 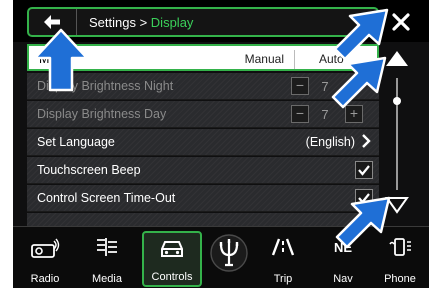 I want to click on list-item-label: Control Screen Time-Out, so click(x=106, y=198).